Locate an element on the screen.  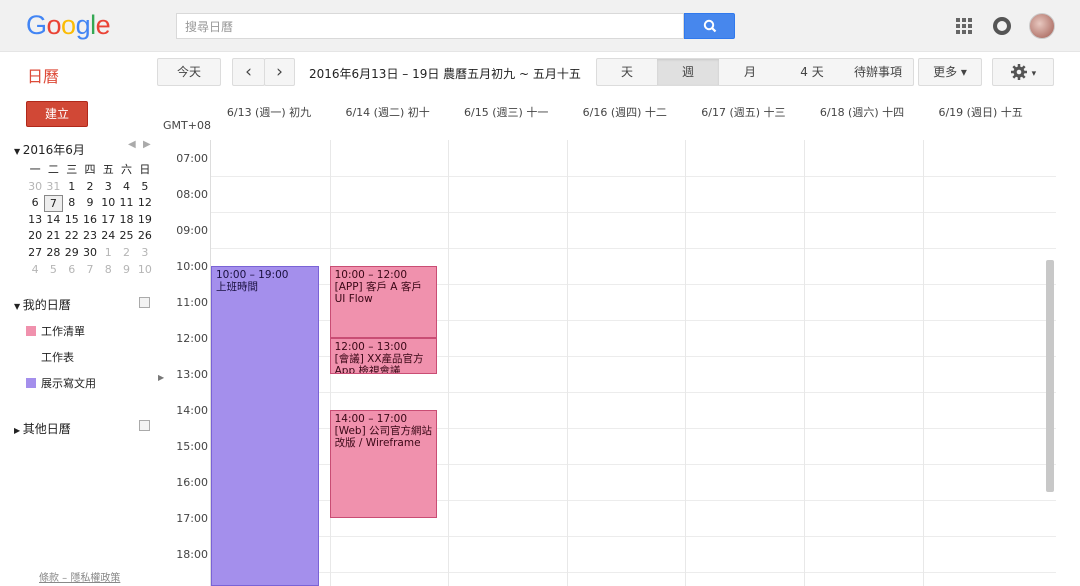
more-button: 更多 ▾ is located at coordinates (950, 72).